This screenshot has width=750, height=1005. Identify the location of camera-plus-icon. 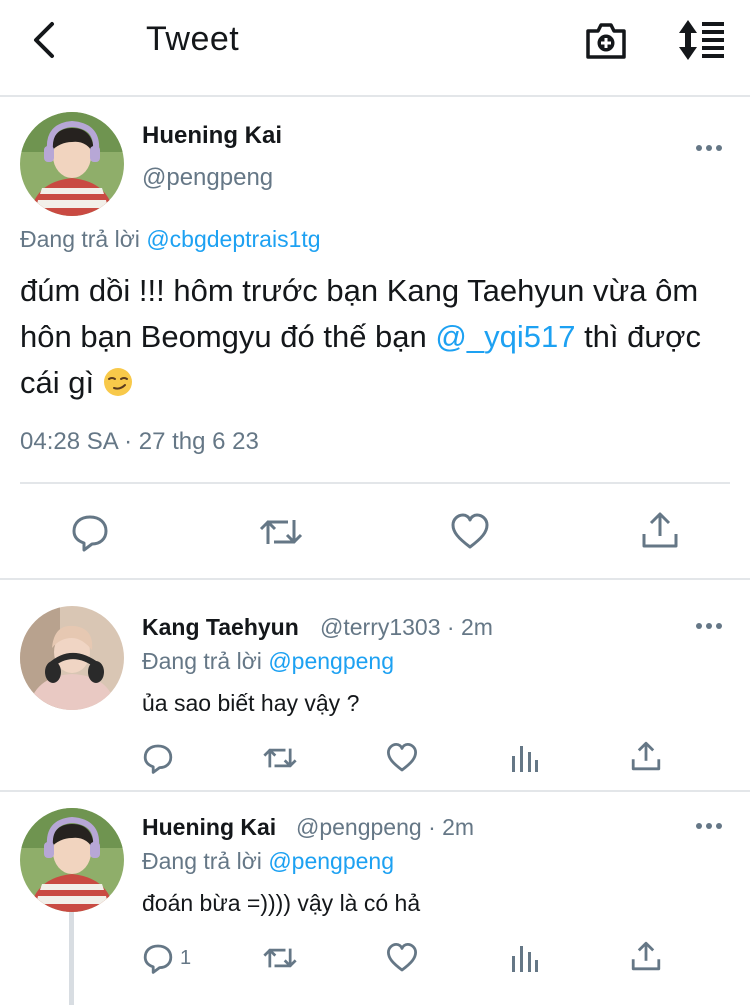
(606, 41).